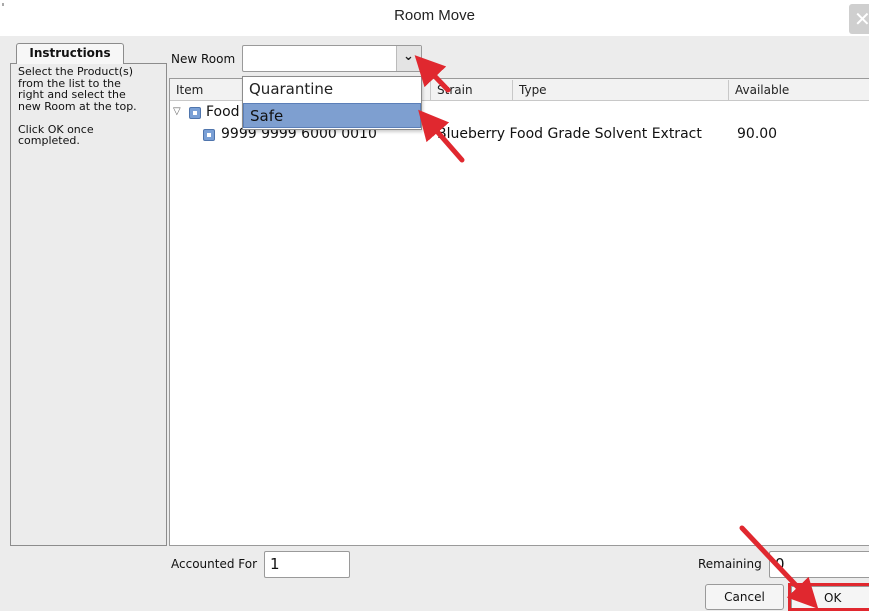 The width and height of the screenshot is (869, 611). I want to click on dropdown-toggle-button: ⌄, so click(408, 58).